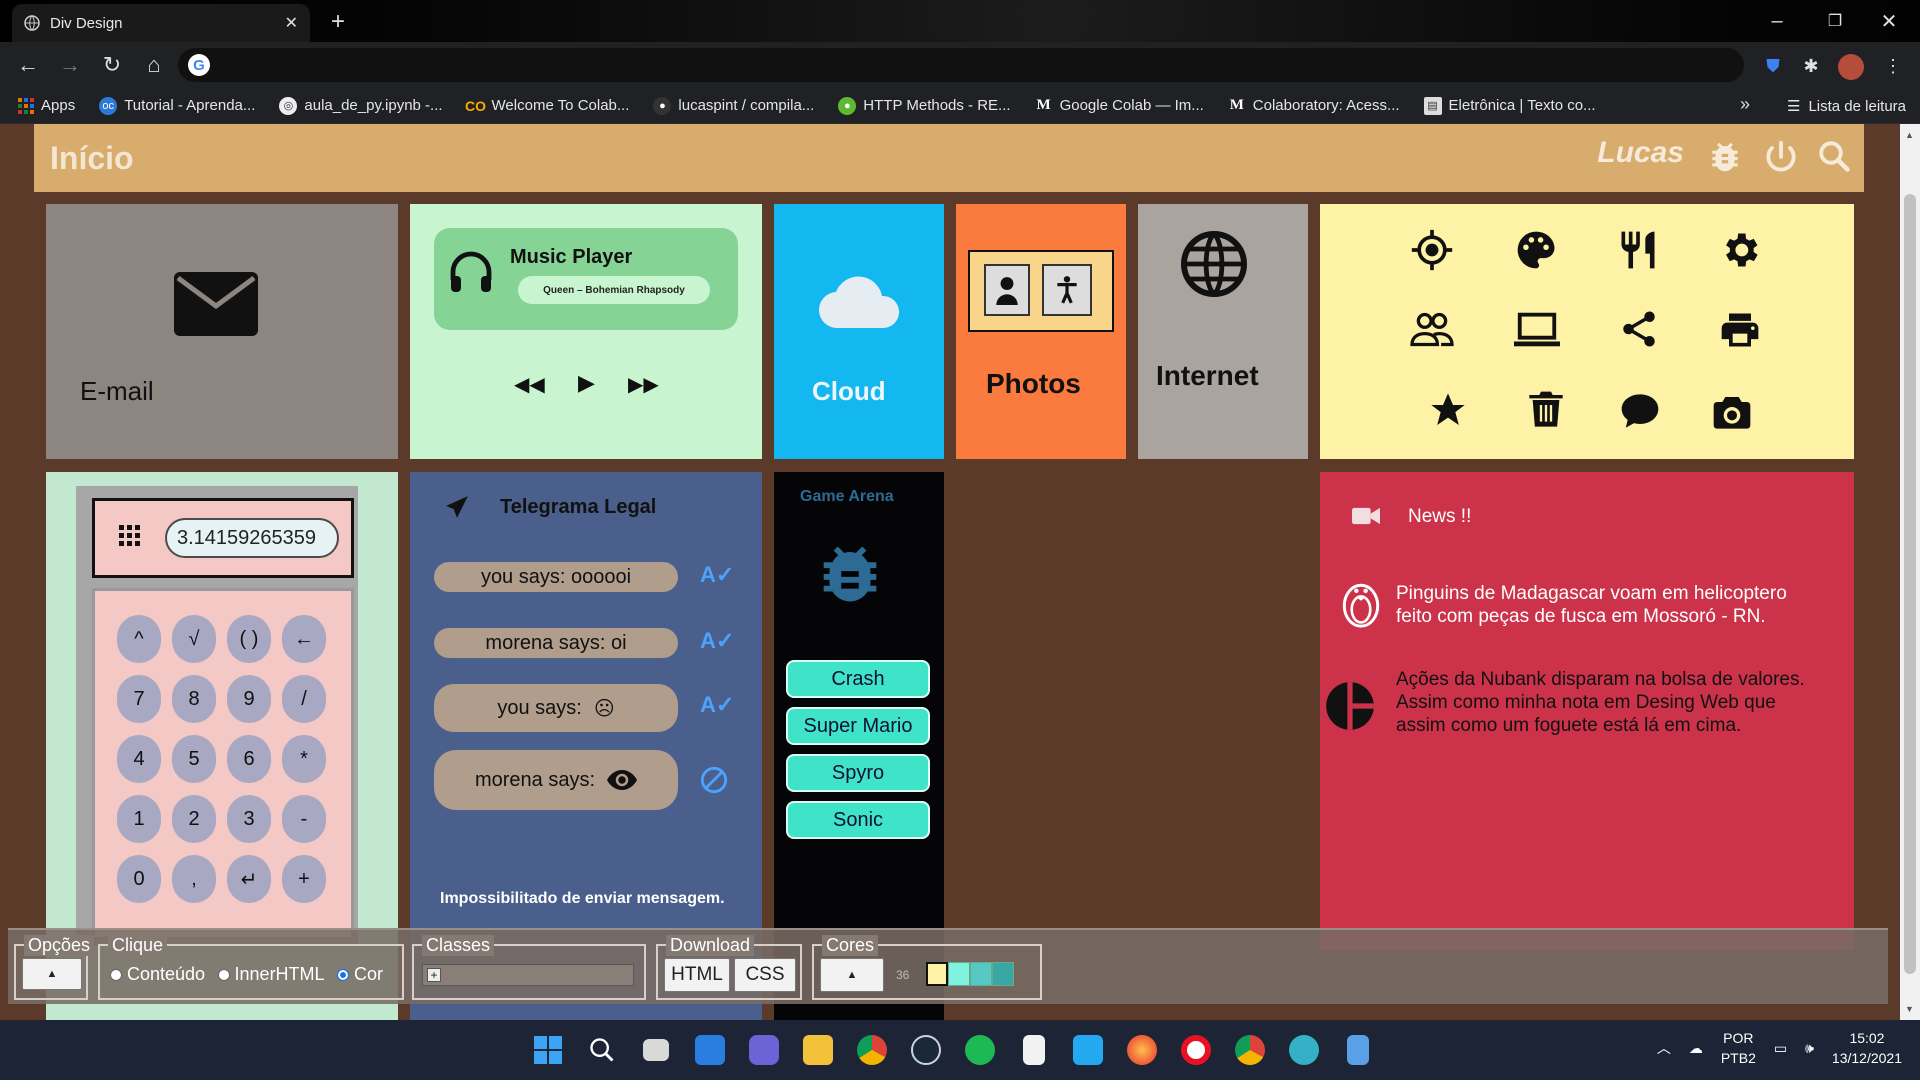 The height and width of the screenshot is (1080, 1920). I want to click on reload-button: ↻, so click(112, 65).